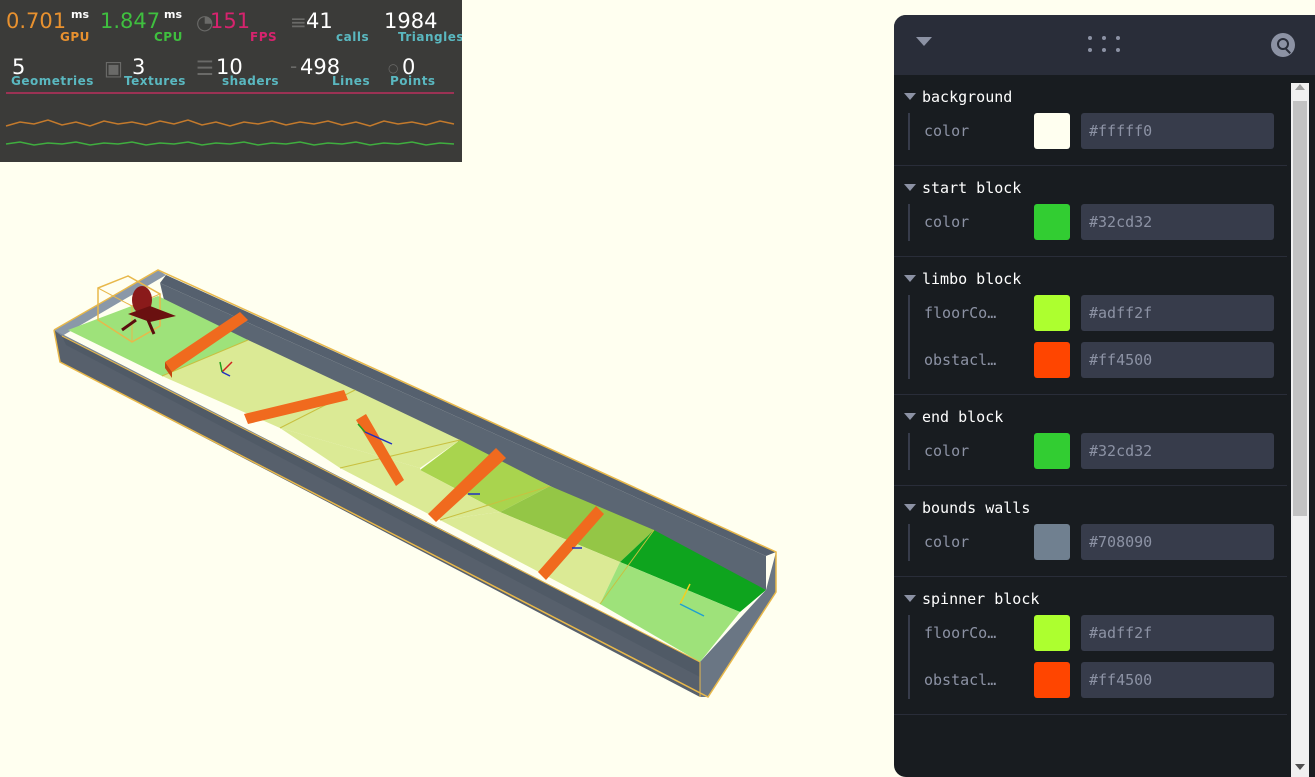  What do you see at coordinates (1300, 767) in the screenshot?
I see `scroll-down-icon` at bounding box center [1300, 767].